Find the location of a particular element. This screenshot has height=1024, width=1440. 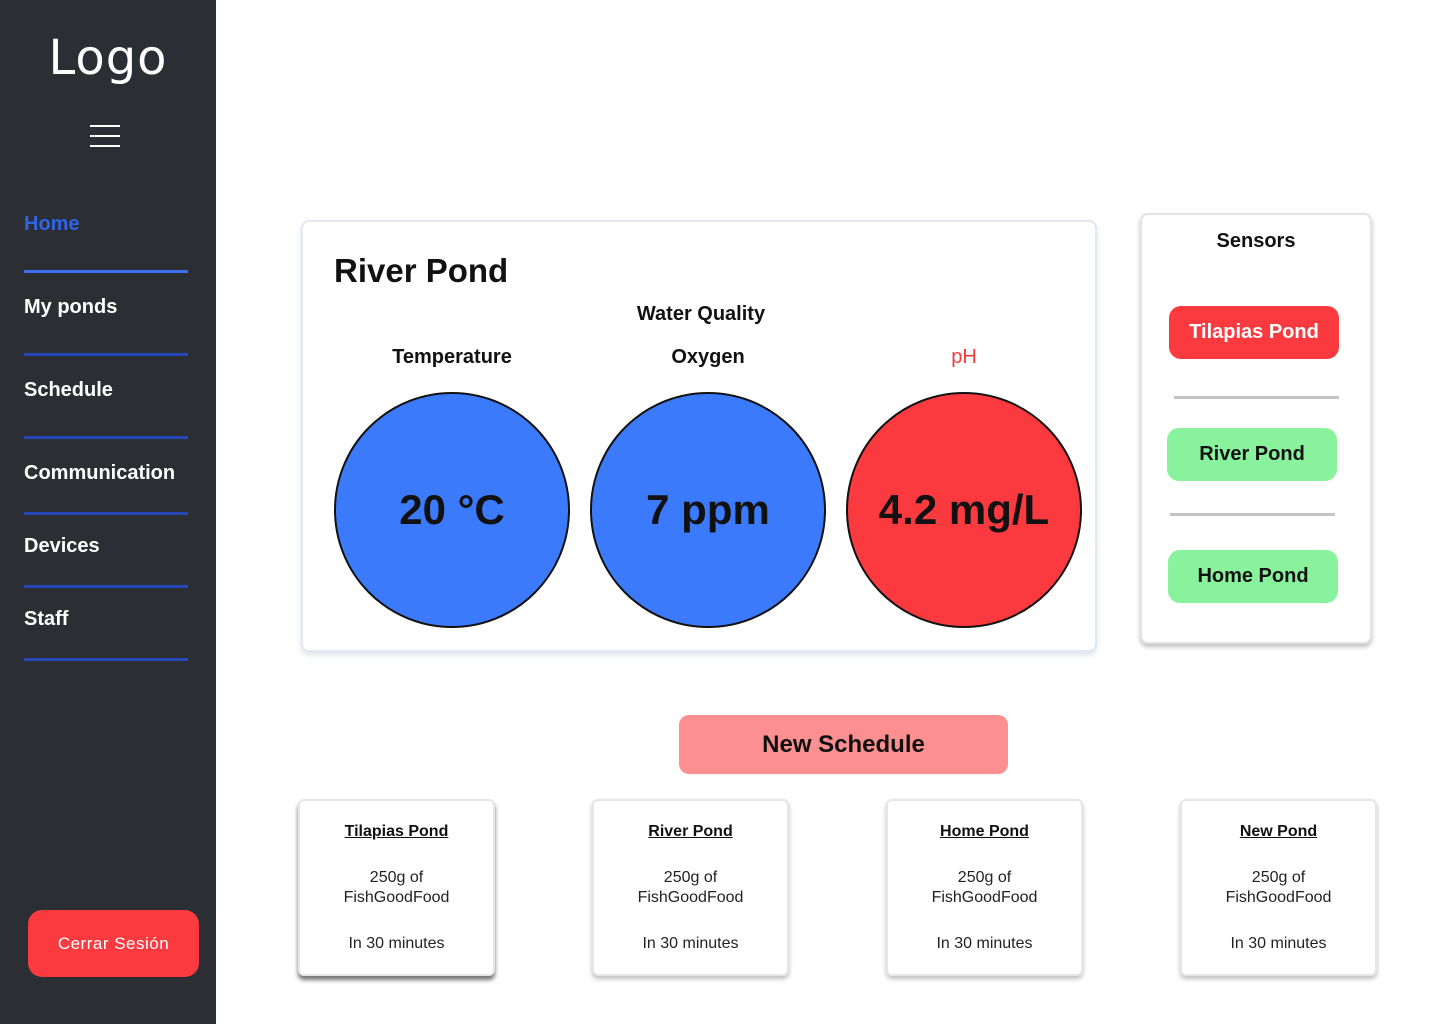

nav-item-staff: Staff is located at coordinates (106, 631).